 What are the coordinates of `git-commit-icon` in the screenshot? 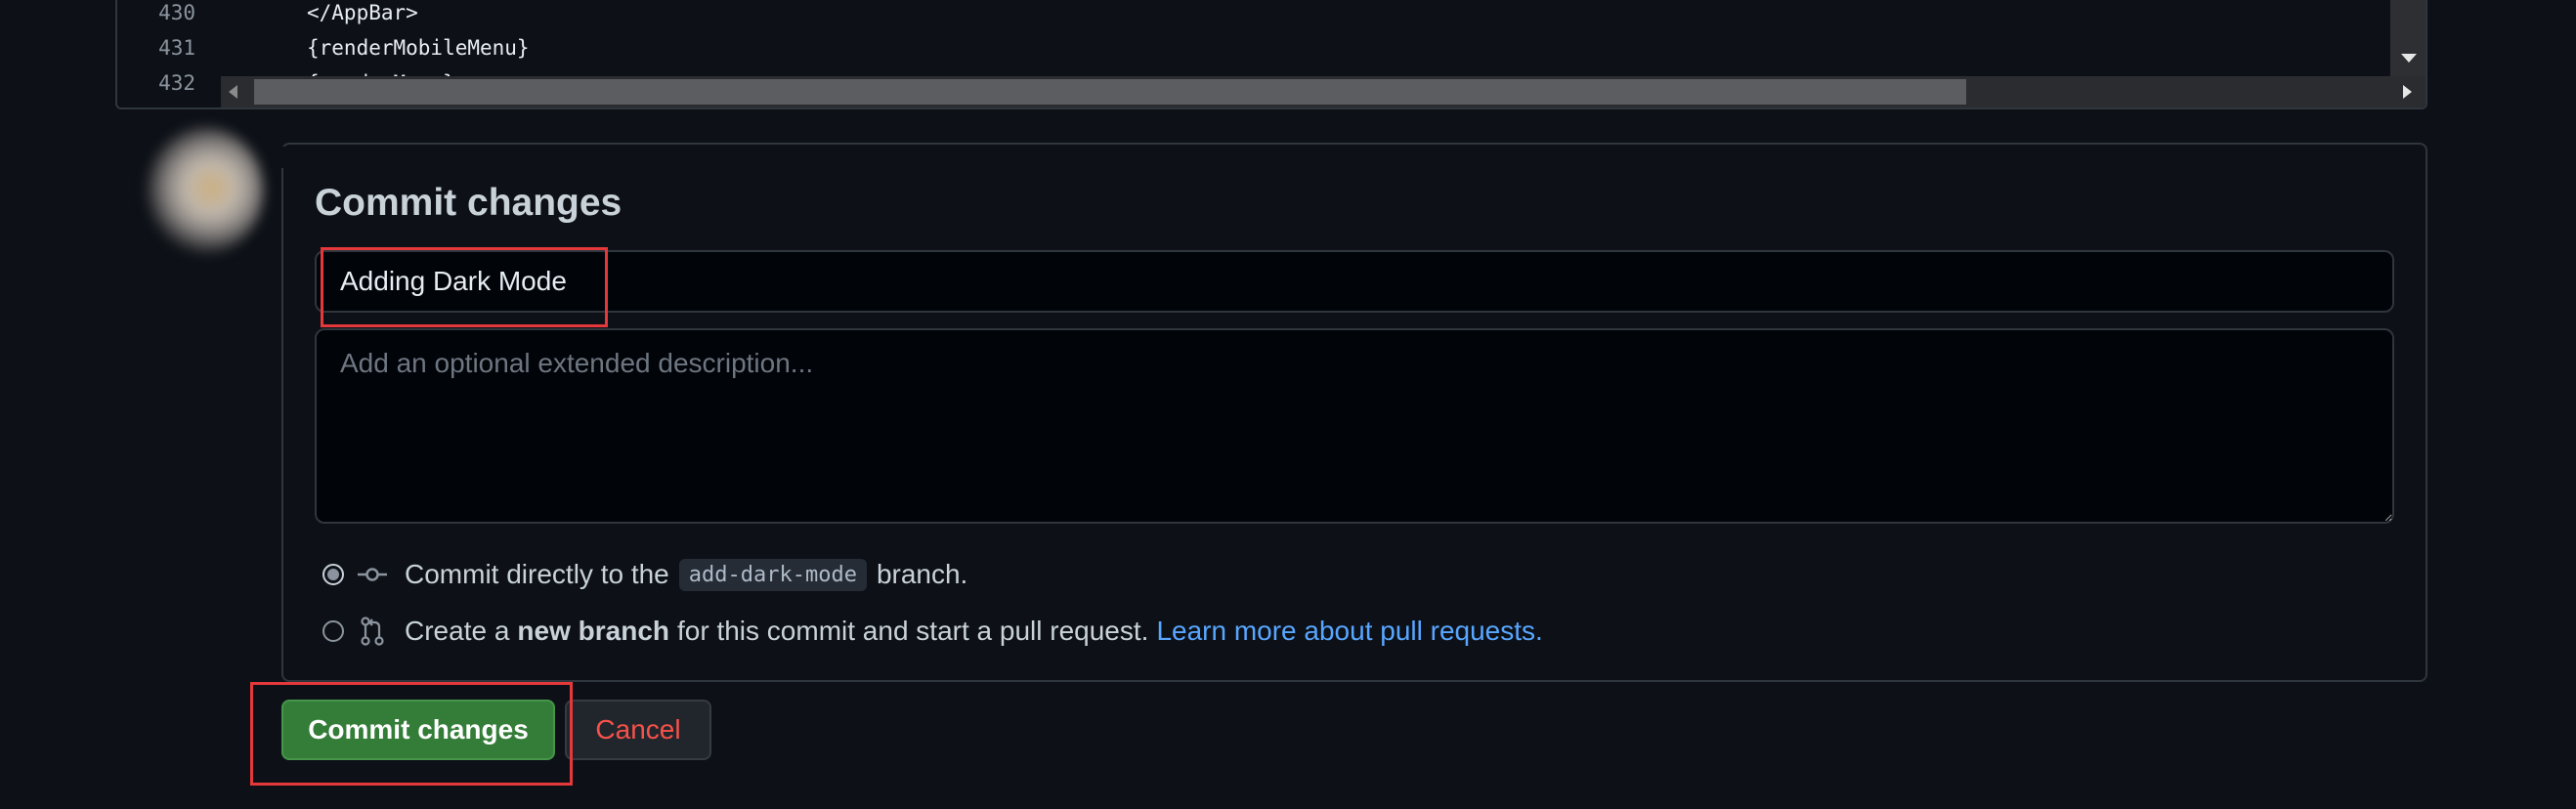 It's located at (372, 574).